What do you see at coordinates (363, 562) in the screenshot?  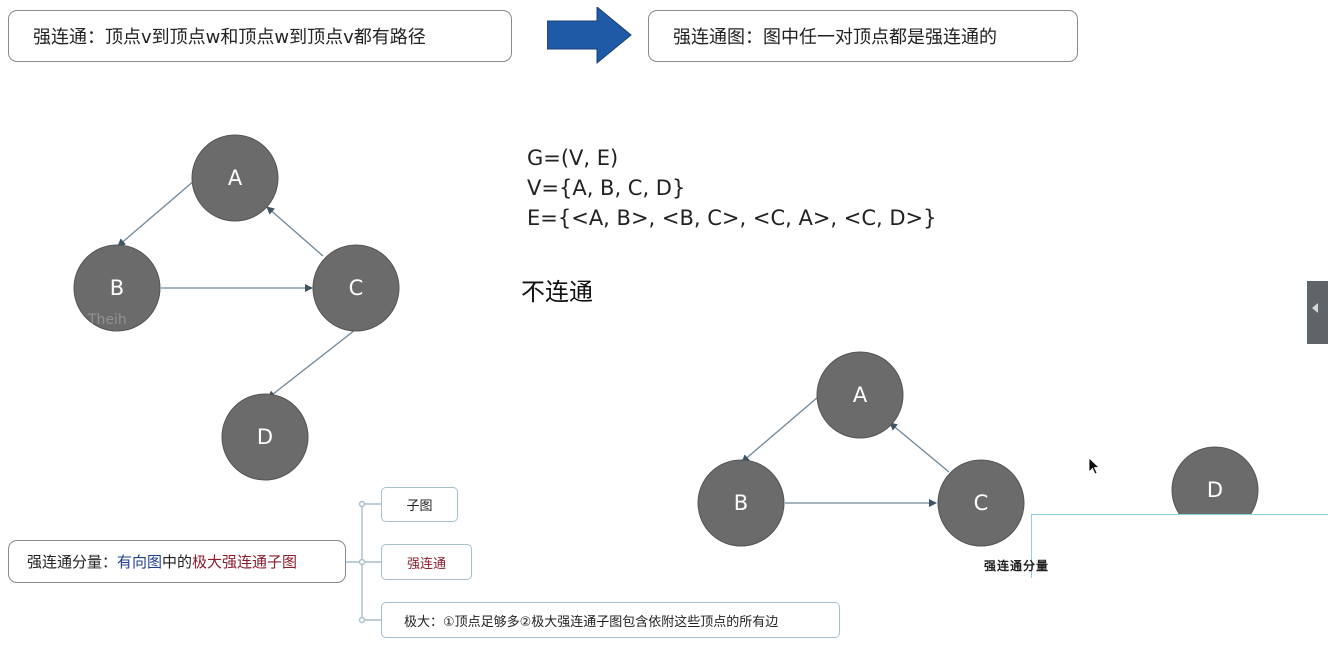 I see `mindmap-connectors` at bounding box center [363, 562].